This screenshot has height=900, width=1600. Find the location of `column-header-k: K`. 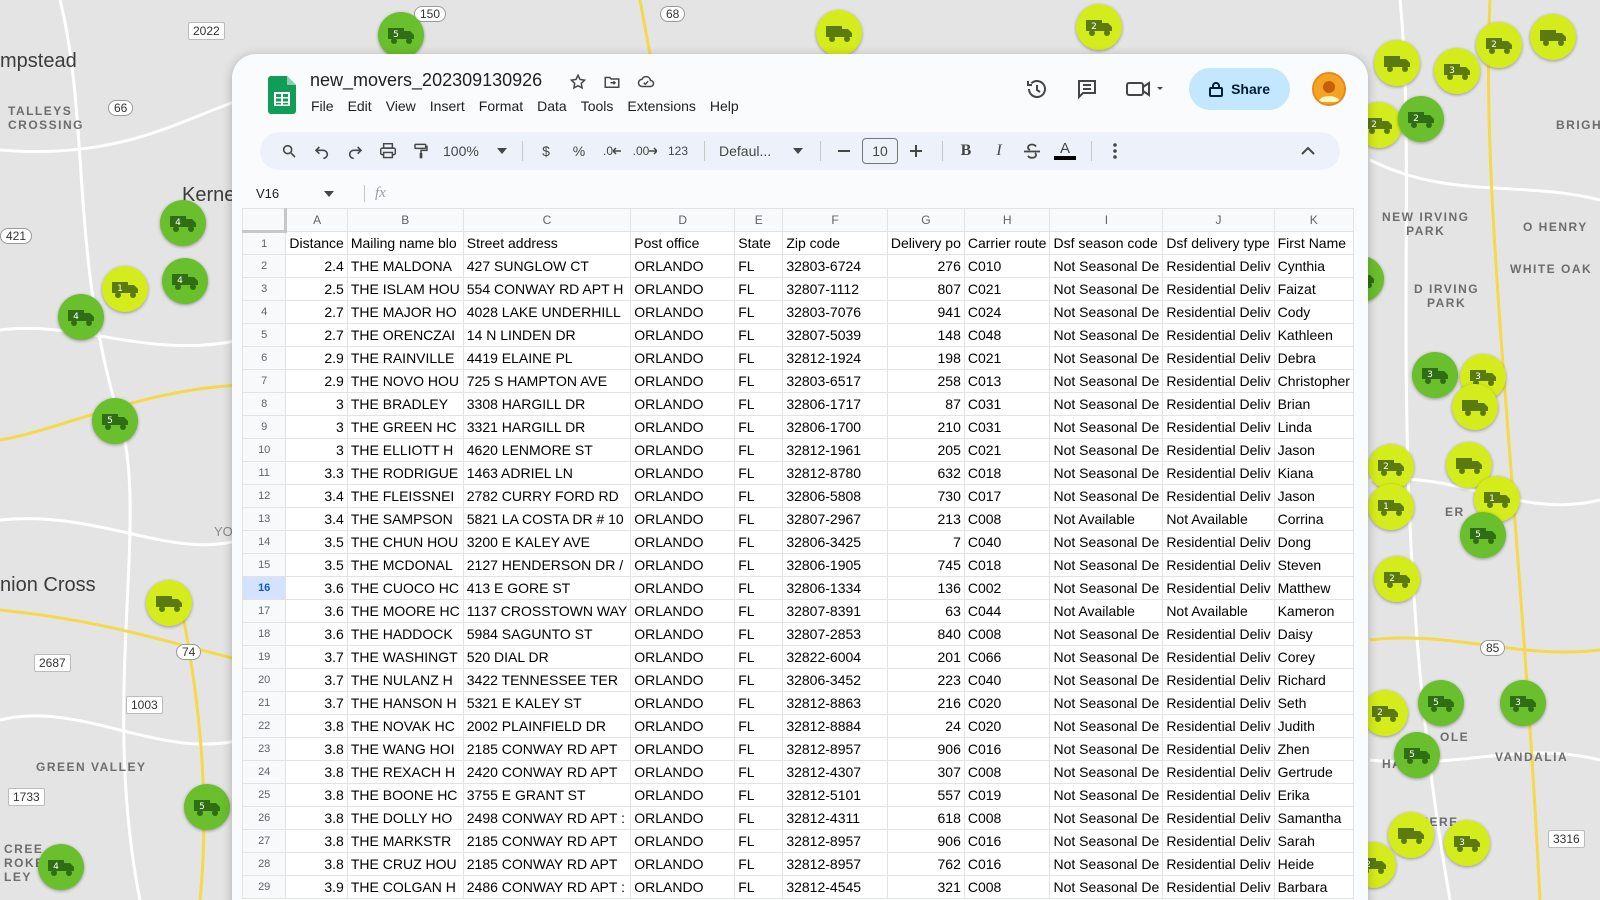

column-header-k: K is located at coordinates (1313, 220).